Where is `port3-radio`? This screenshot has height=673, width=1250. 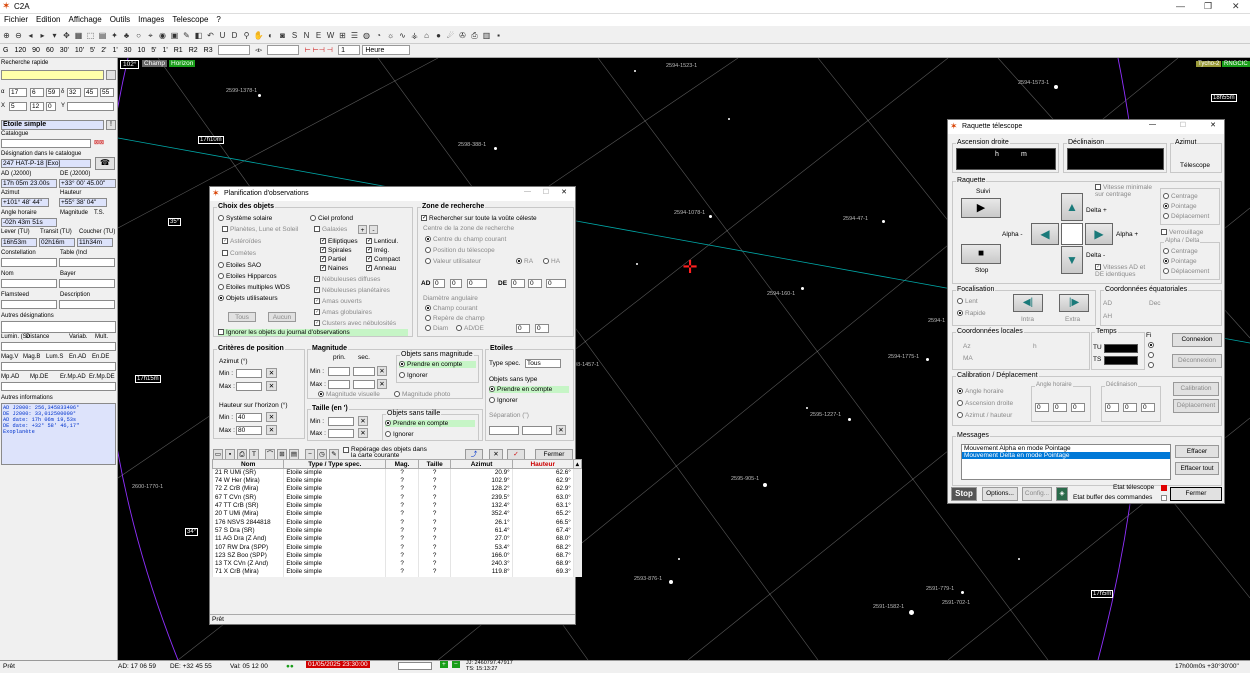 port3-radio is located at coordinates (1151, 365).